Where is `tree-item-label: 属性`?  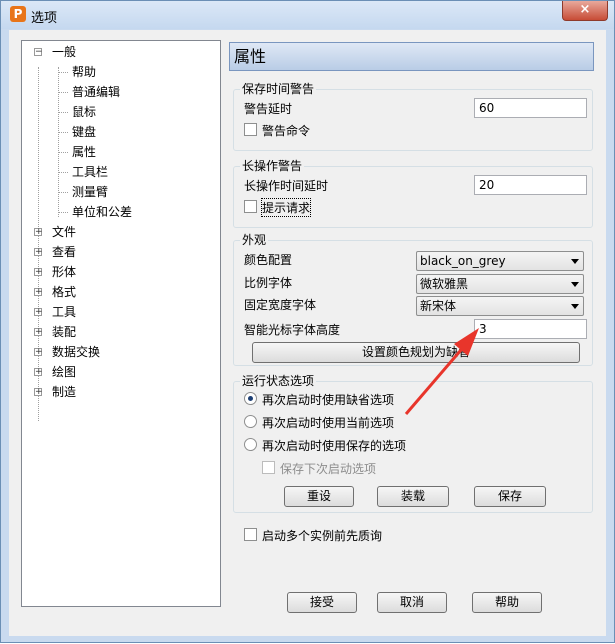
tree-item-label: 属性 is located at coordinates (84, 152).